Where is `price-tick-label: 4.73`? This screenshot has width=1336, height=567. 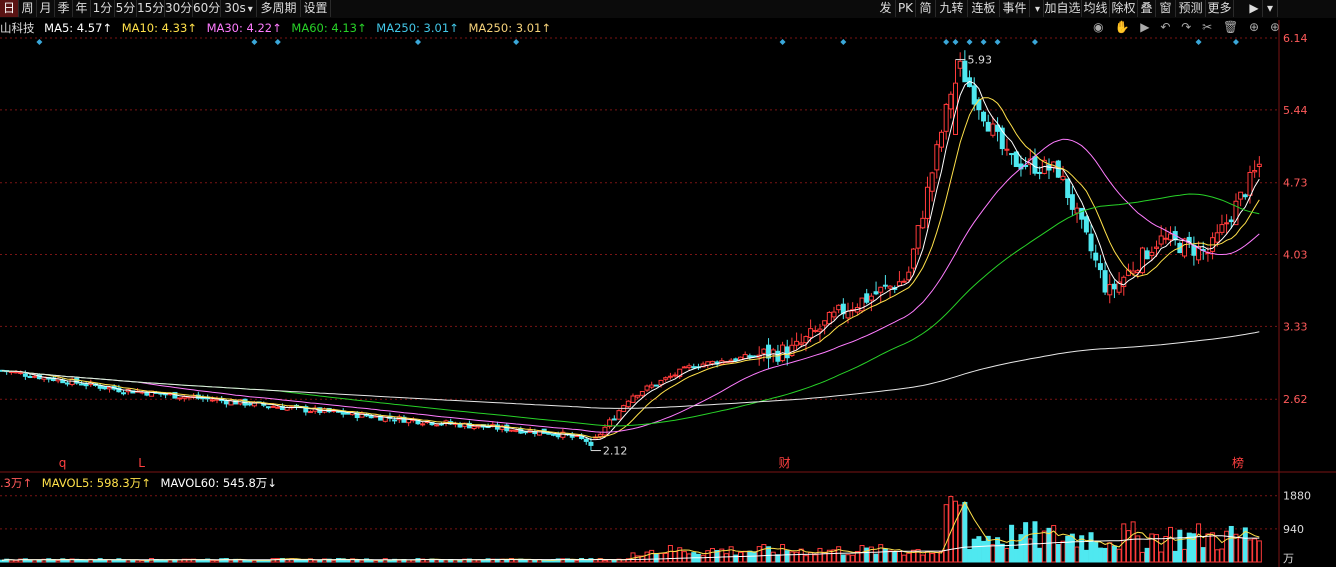
price-tick-label: 4.73 is located at coordinates (1295, 183).